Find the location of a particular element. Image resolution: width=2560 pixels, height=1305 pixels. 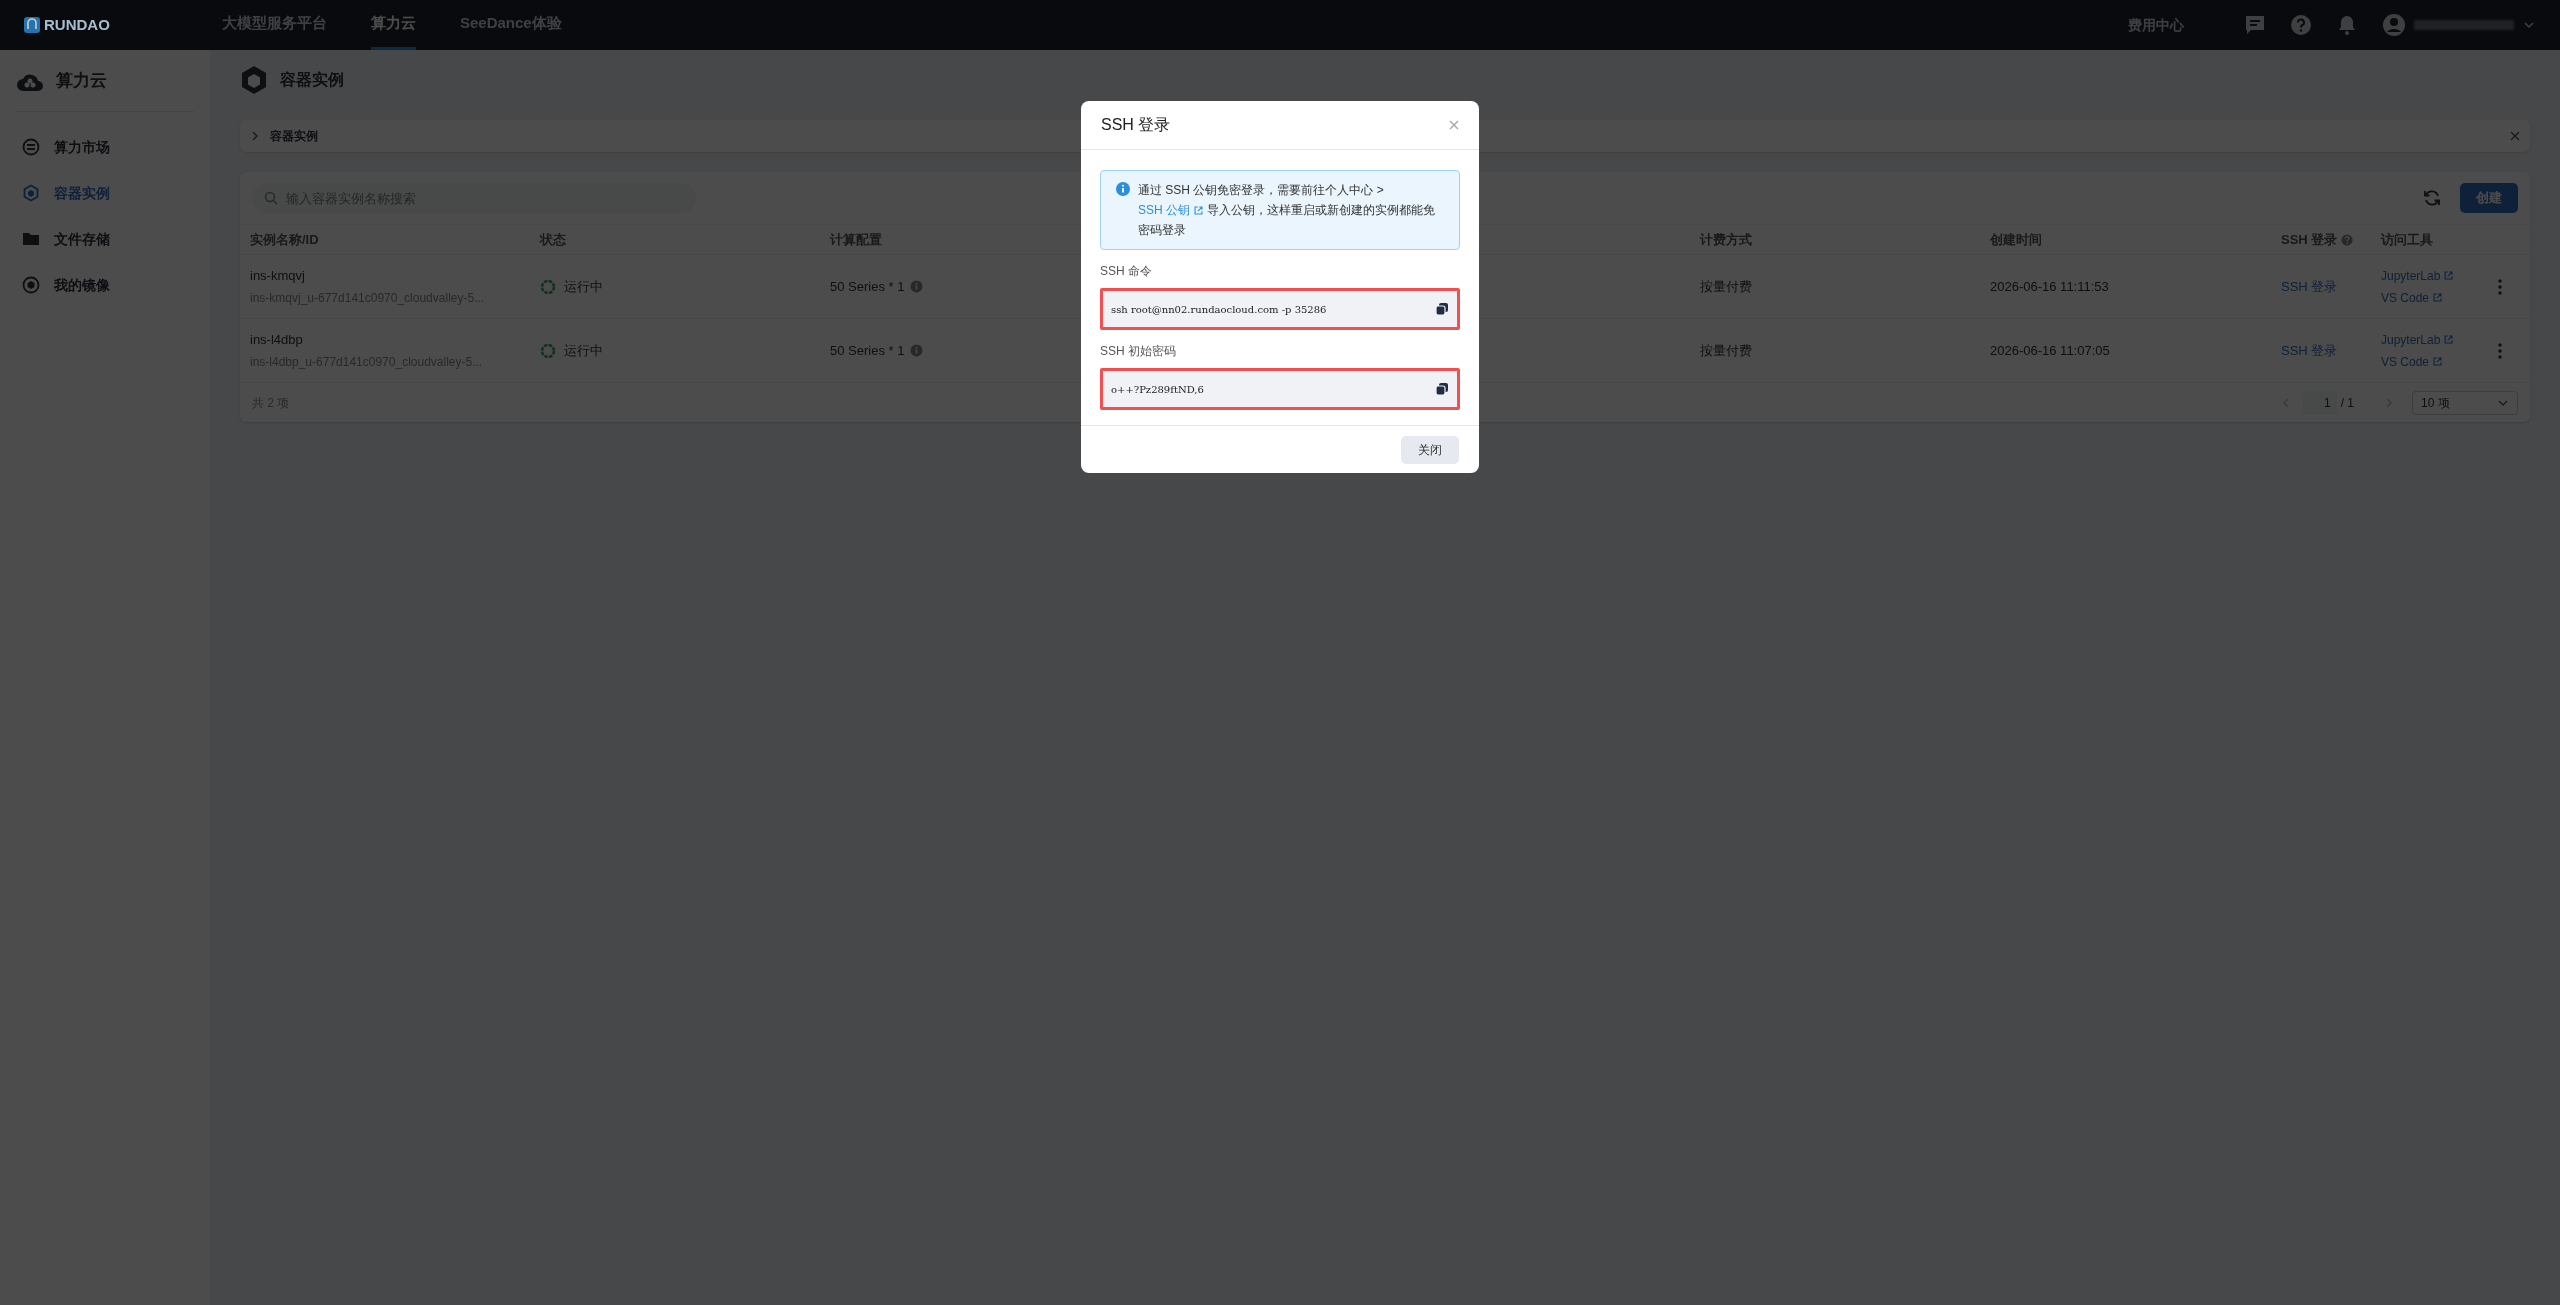

field-label: SSH 初始密码 is located at coordinates (1138, 351).